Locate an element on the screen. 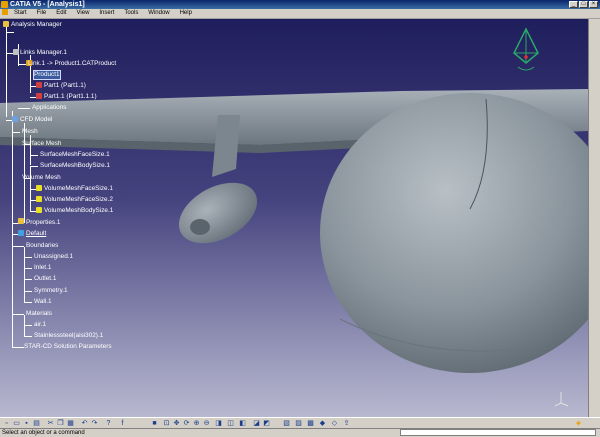 The width and height of the screenshot is (600, 437). tree-node-surface-face: SurfaceMeshFaceSize.1 is located at coordinates (75, 155).